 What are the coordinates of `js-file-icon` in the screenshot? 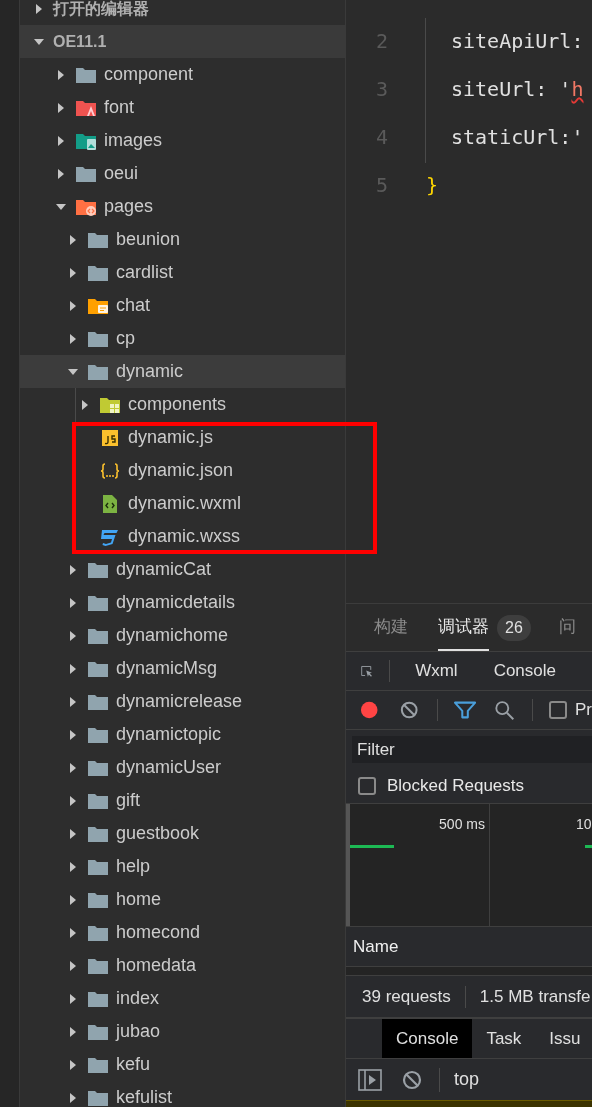 It's located at (110, 437).